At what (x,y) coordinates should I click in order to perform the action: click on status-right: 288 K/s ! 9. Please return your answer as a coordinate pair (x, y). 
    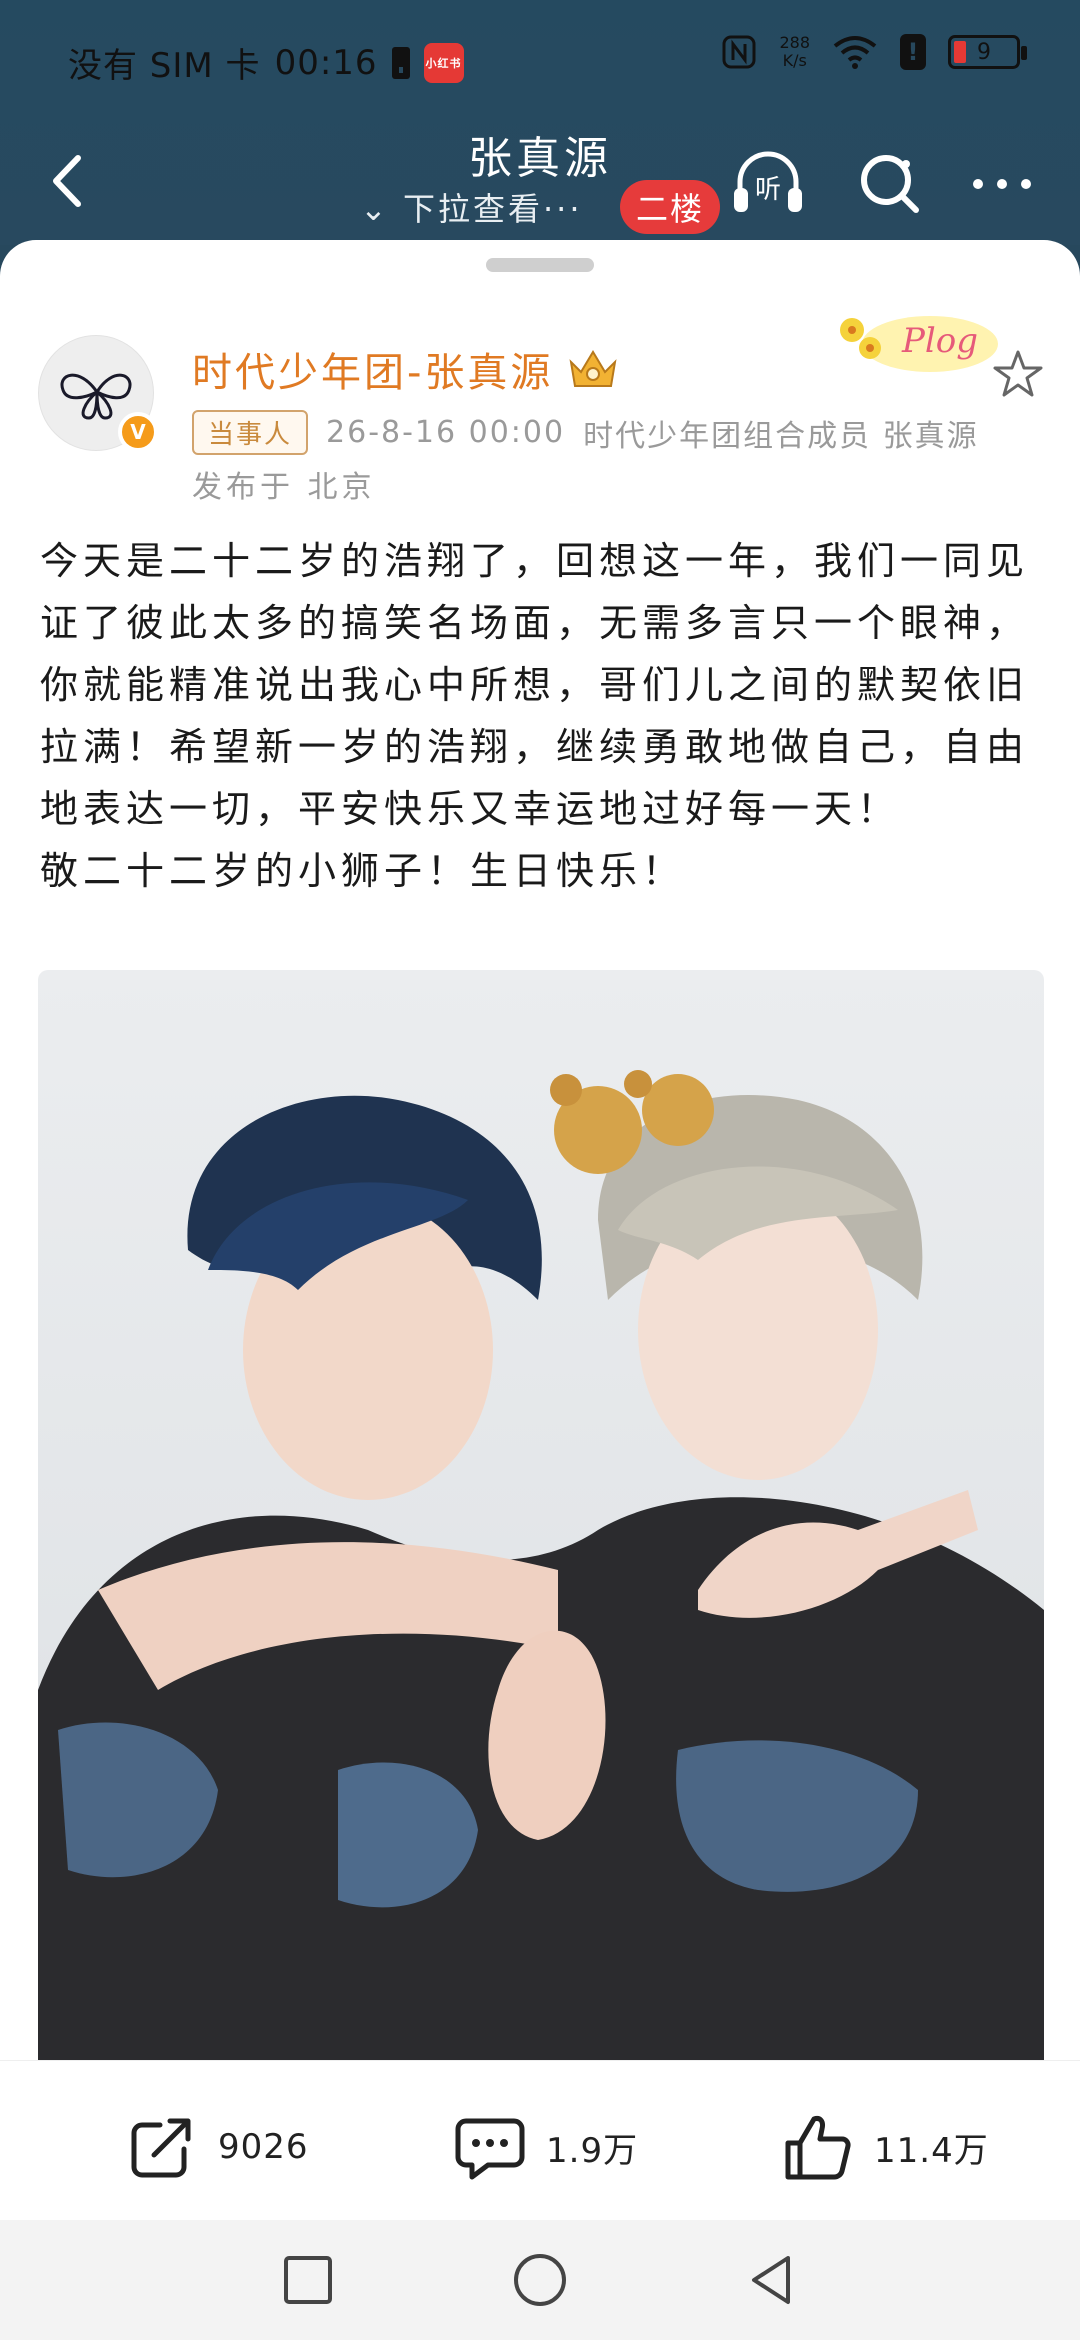
    Looking at the image, I should click on (874, 52).